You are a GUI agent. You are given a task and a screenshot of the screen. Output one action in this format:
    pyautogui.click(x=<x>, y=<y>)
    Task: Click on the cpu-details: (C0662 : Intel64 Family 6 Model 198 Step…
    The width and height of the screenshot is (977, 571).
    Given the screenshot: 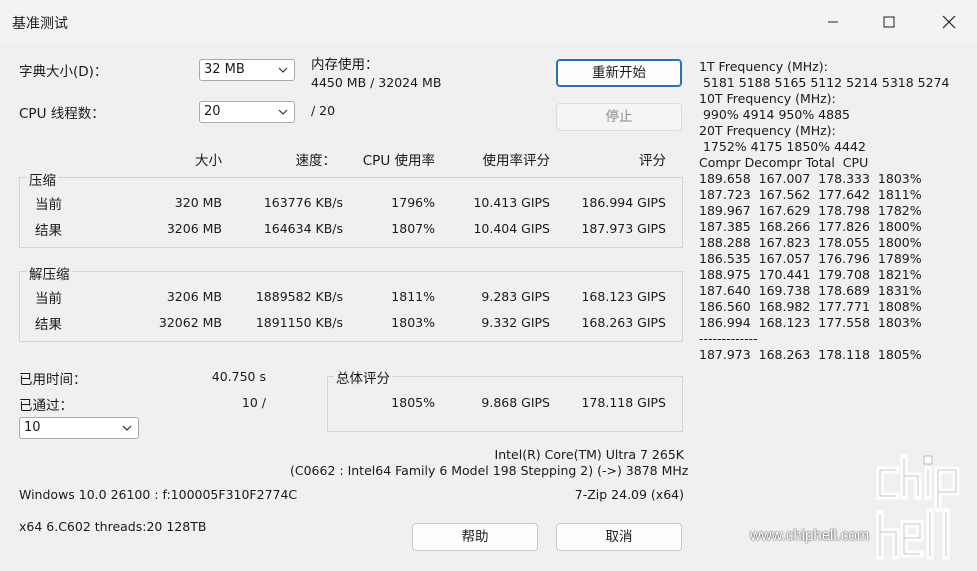 What is the action you would take?
    pyautogui.click(x=489, y=470)
    